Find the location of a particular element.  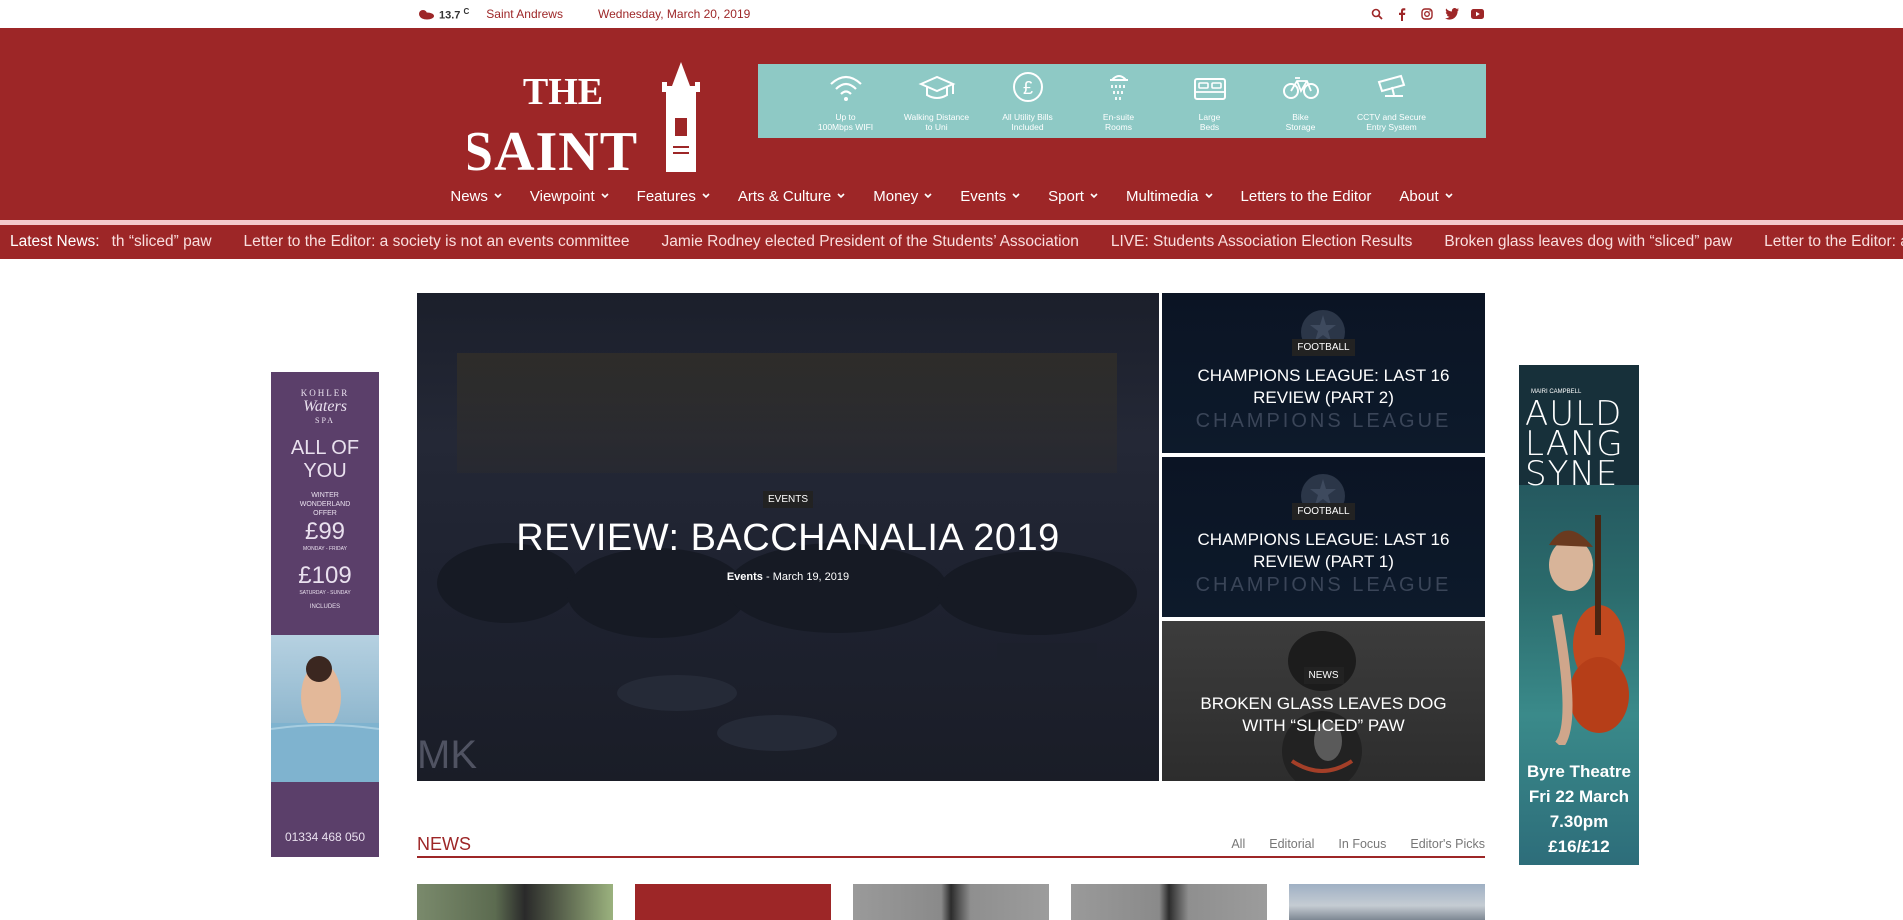

nav-item-features: Features is located at coordinates (673, 196).